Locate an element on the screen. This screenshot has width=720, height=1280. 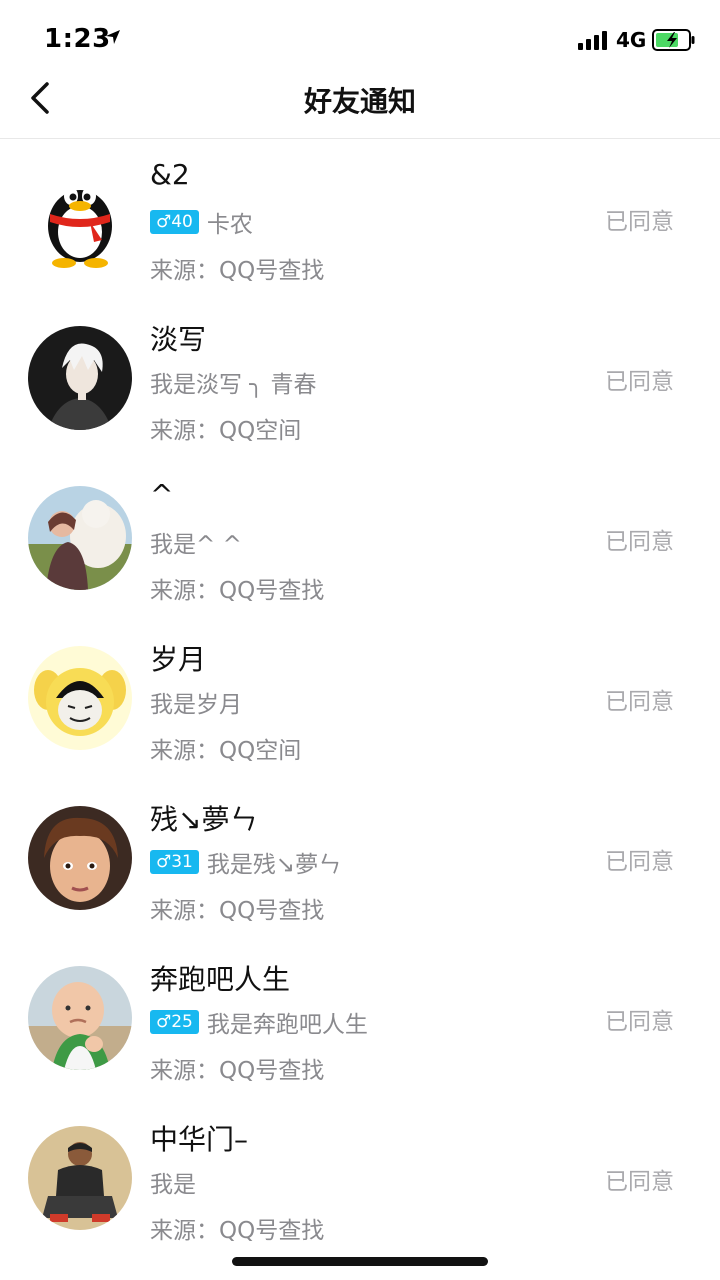
navigation-bar: 好友通知 is located at coordinates (360, 100).